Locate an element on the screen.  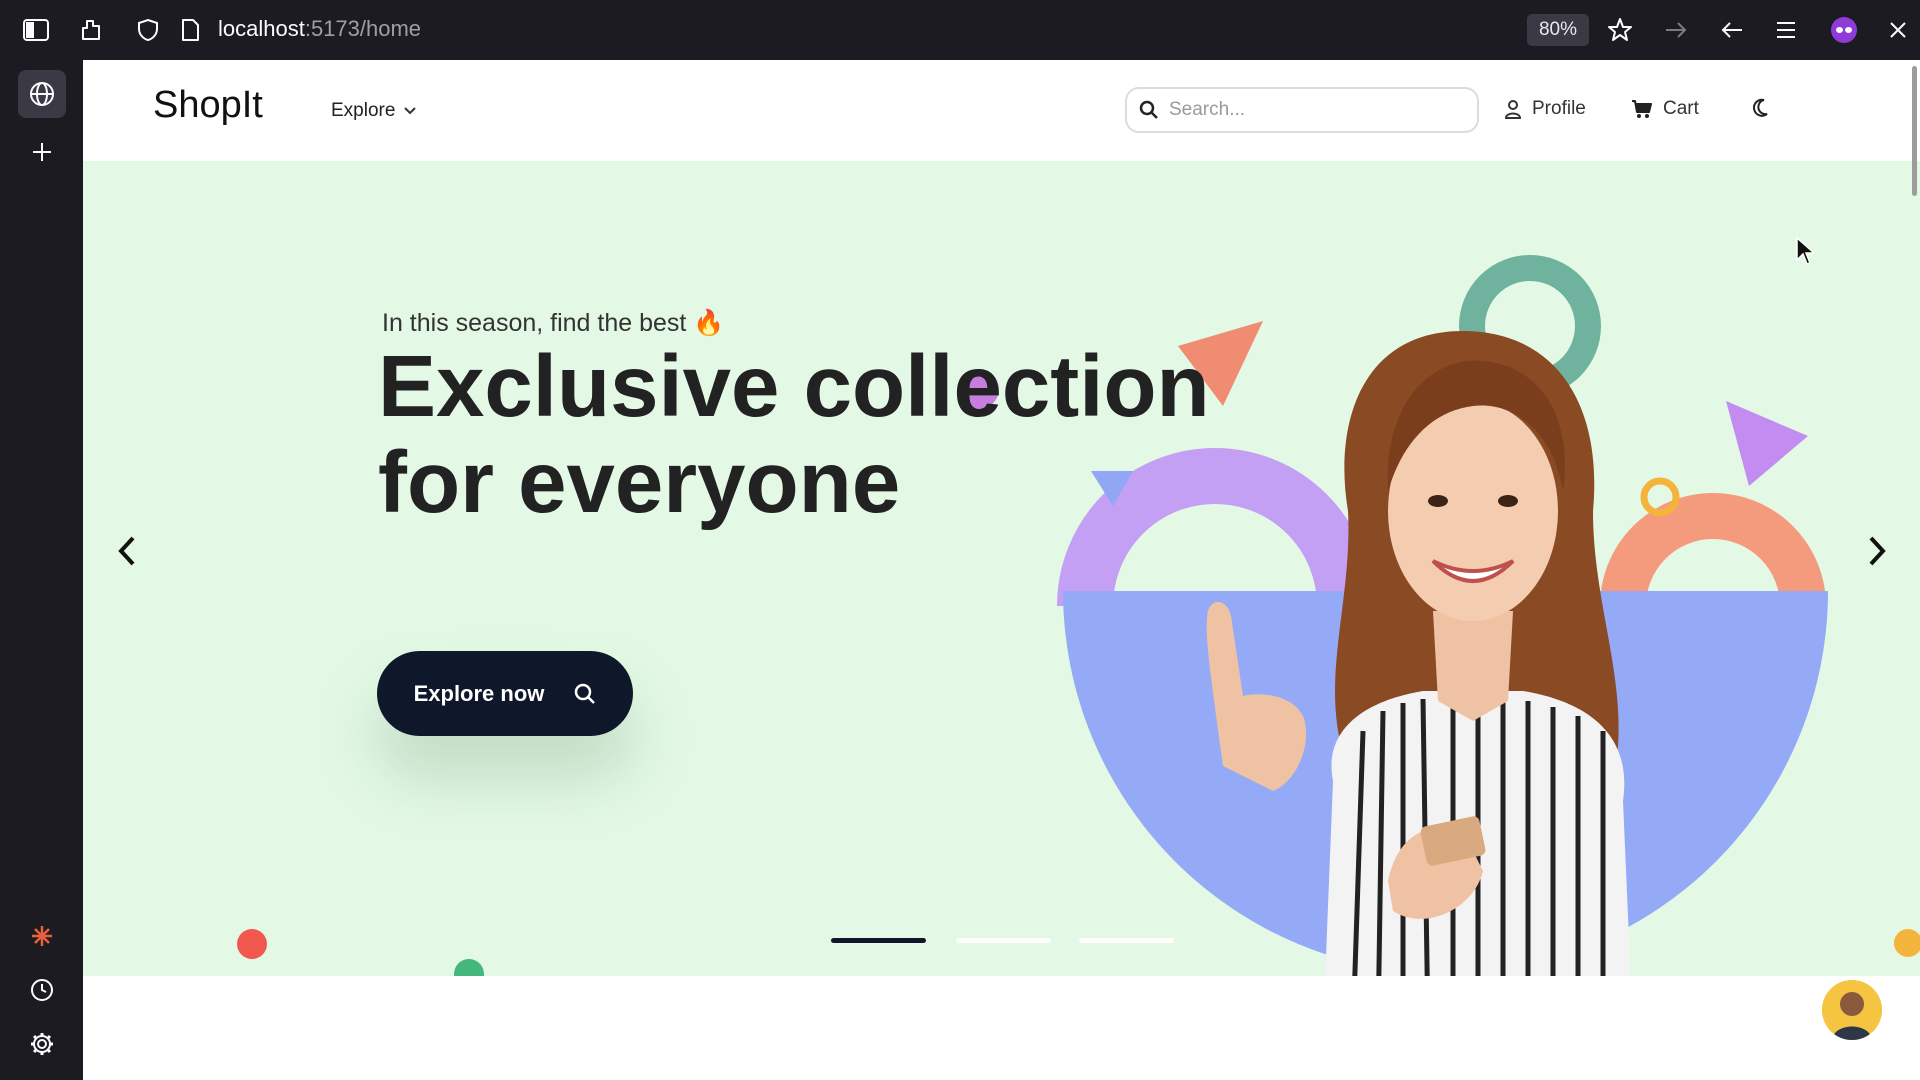
plus-icon is located at coordinates (42, 152).